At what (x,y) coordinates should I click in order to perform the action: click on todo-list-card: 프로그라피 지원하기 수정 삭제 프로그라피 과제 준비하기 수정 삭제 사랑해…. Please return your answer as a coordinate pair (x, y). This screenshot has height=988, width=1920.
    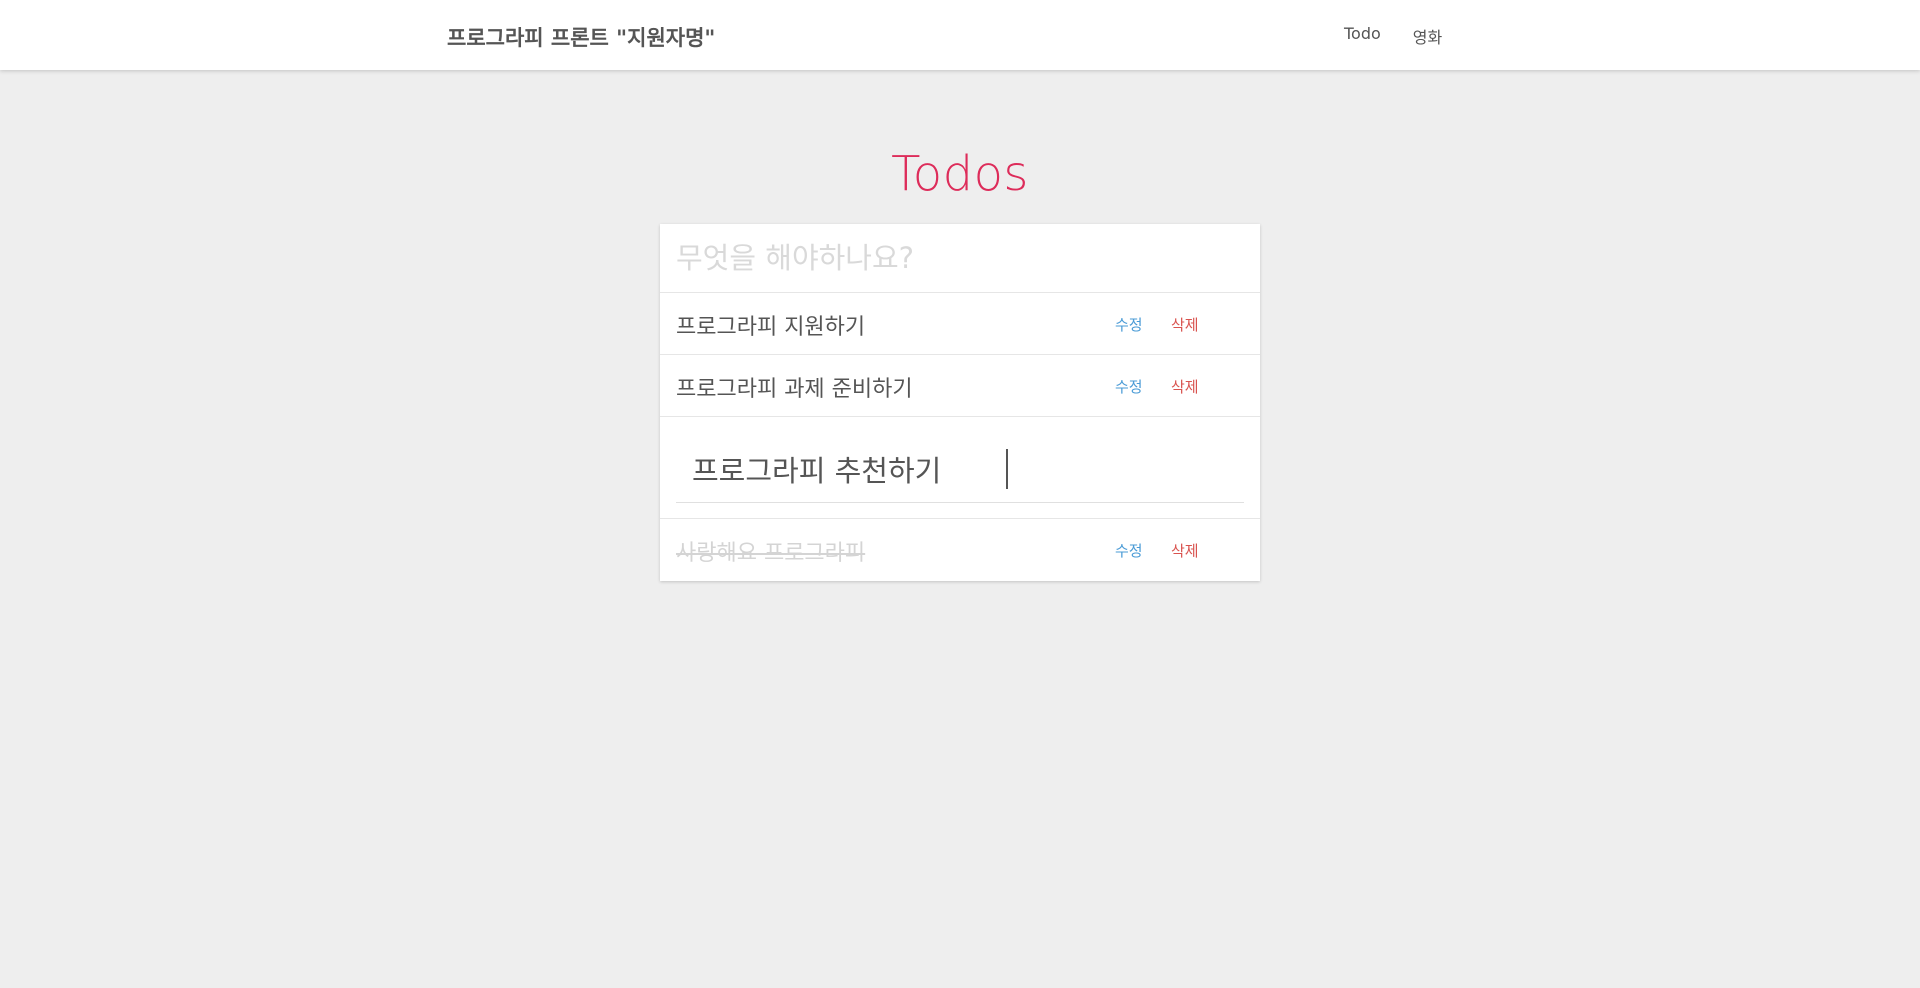
    Looking at the image, I should click on (960, 402).